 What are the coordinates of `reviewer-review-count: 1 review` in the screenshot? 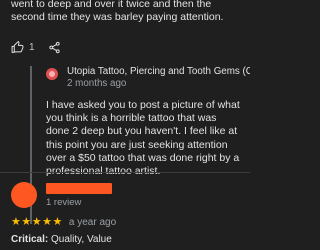 It's located at (64, 202).